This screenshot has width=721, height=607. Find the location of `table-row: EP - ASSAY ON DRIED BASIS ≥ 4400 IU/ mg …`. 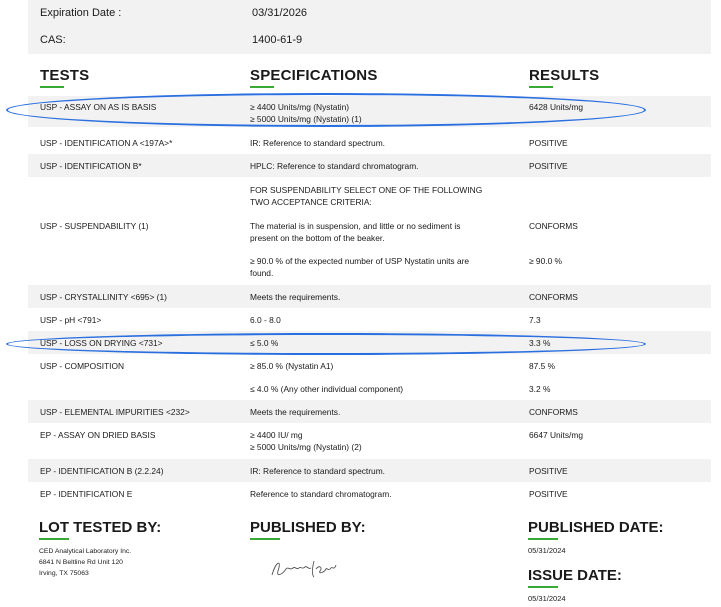

table-row: EP - ASSAY ON DRIED BASIS ≥ 4400 IU/ mg … is located at coordinates (369, 441).